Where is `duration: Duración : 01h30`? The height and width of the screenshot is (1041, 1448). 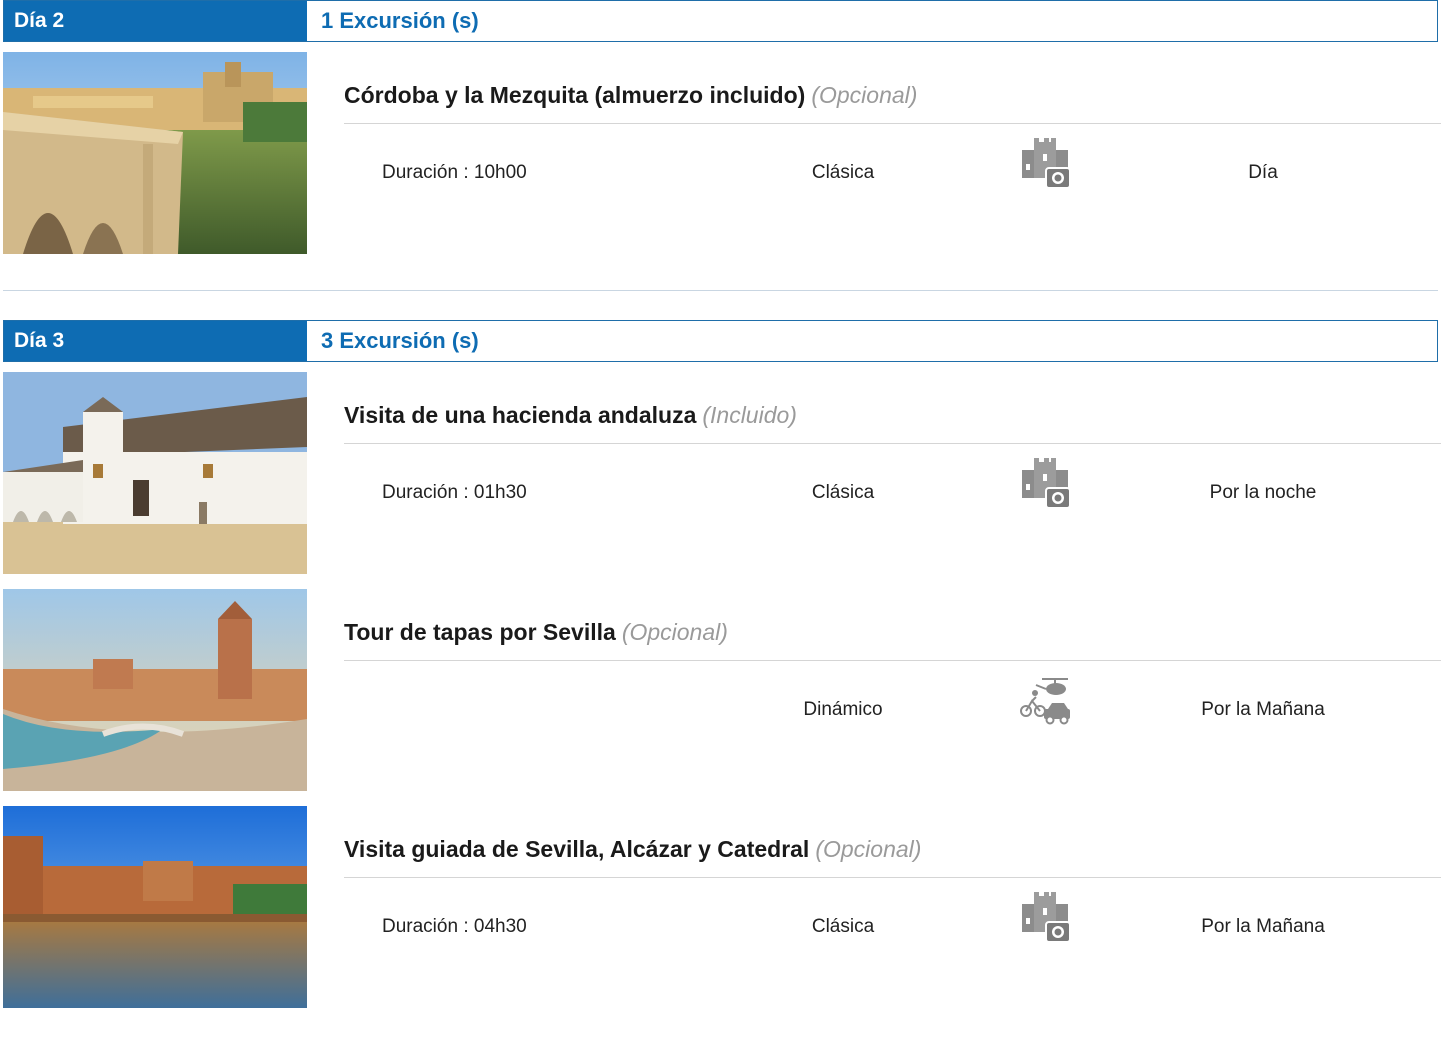 duration: Duración : 01h30 is located at coordinates (454, 492).